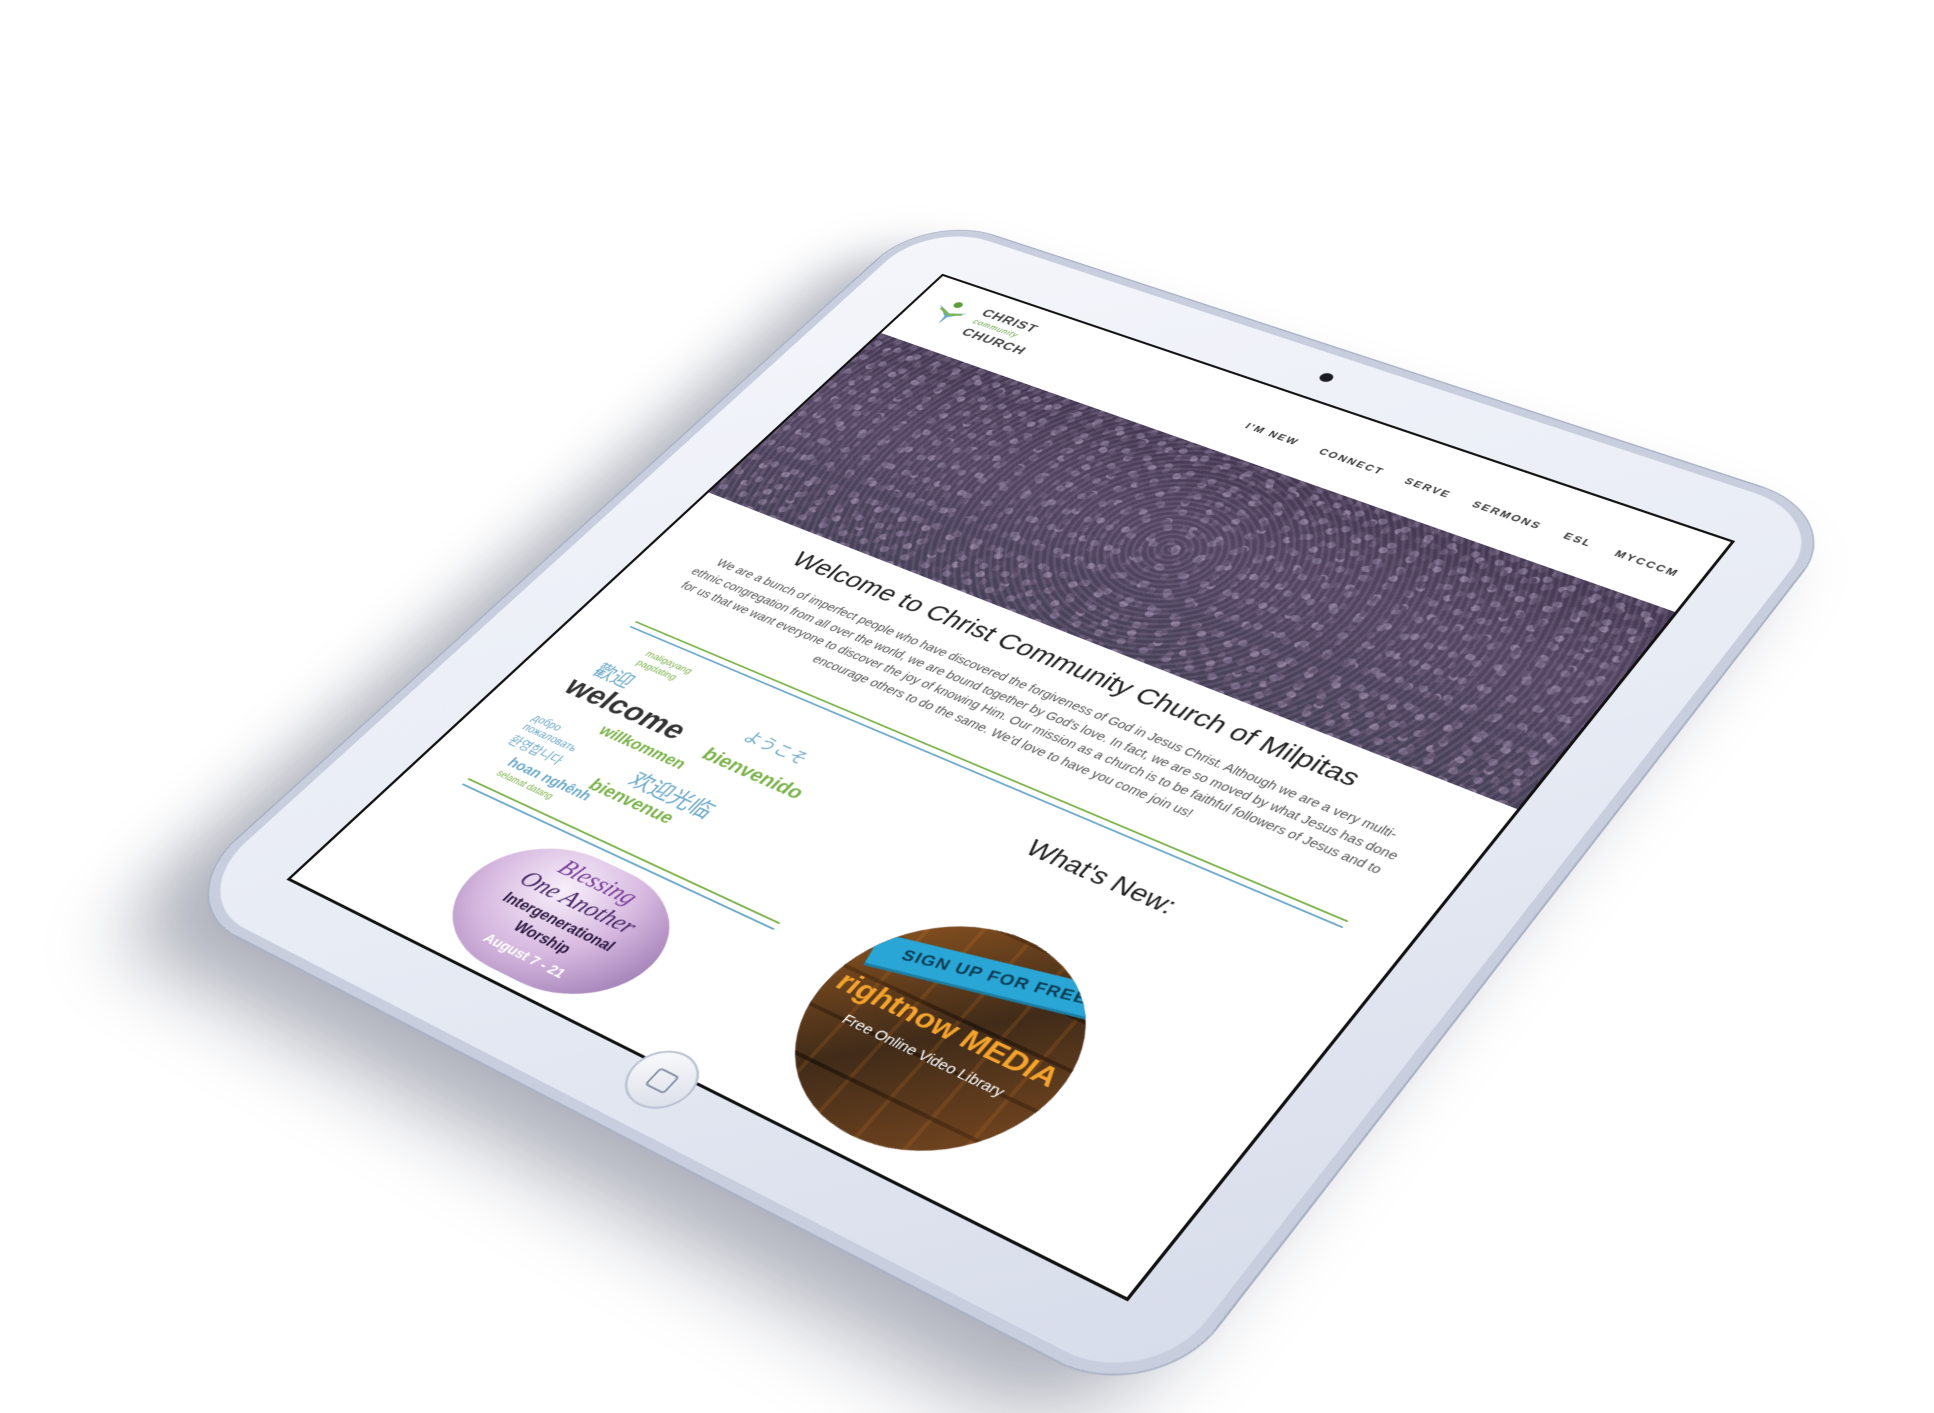 Image resolution: width=1934 pixels, height=1413 pixels. What do you see at coordinates (1351, 462) in the screenshot?
I see `nav-item-connect: CONNECT` at bounding box center [1351, 462].